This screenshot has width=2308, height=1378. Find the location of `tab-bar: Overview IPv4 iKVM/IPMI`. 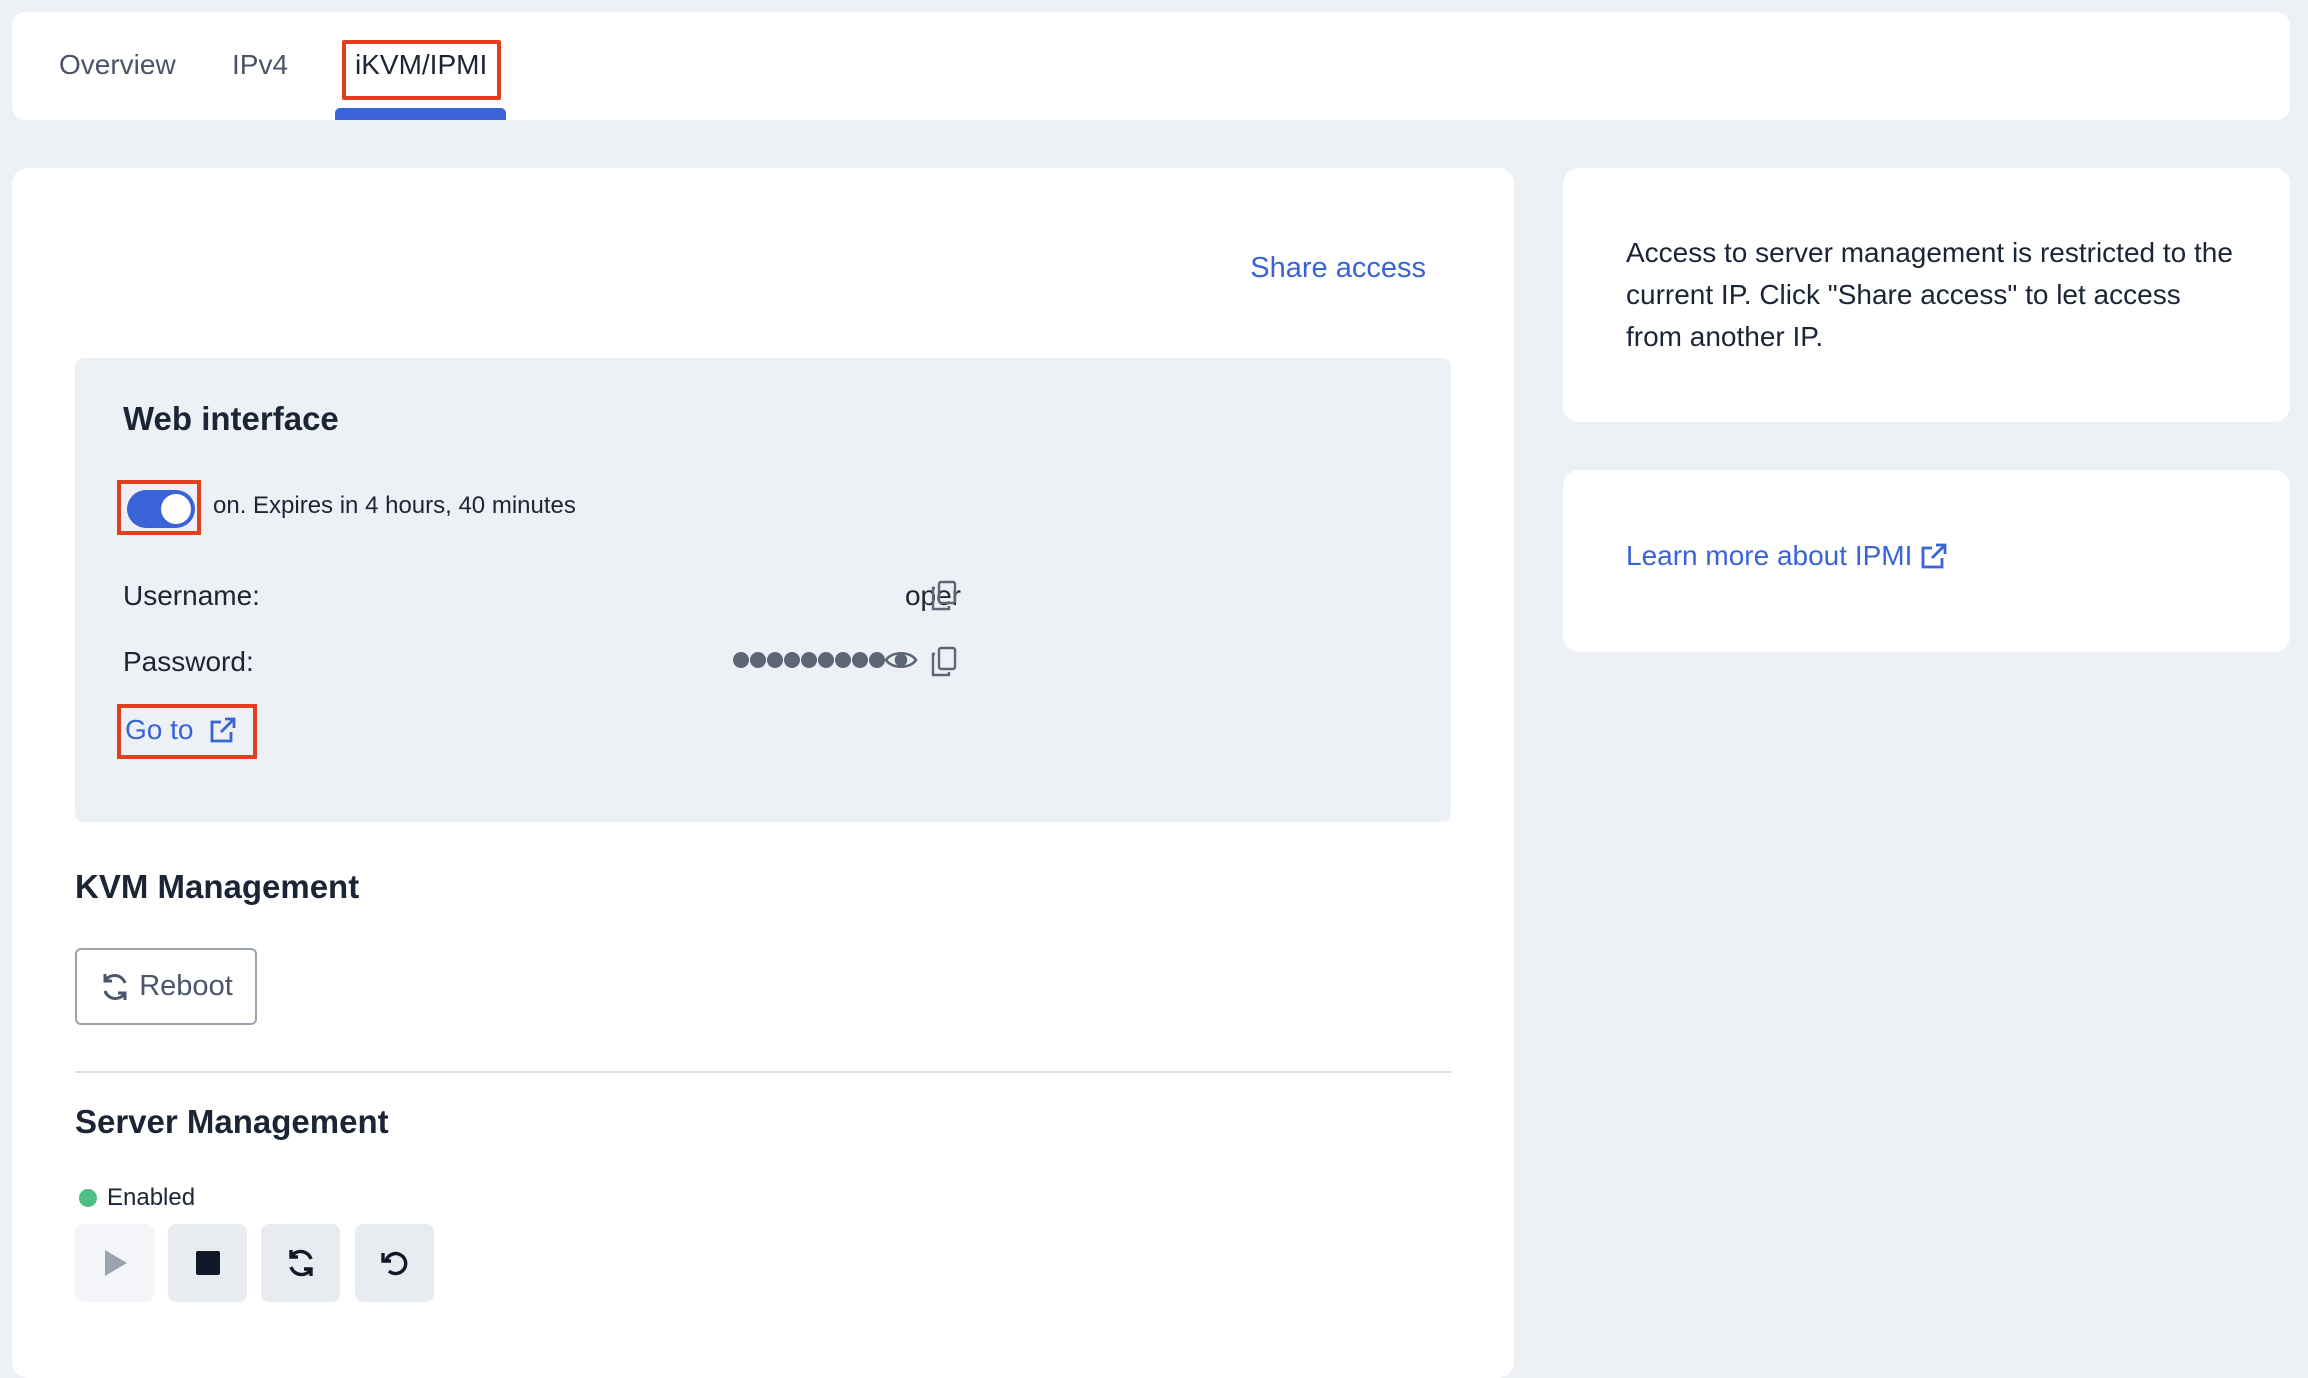

tab-bar: Overview IPv4 iKVM/IPMI is located at coordinates (1151, 66).